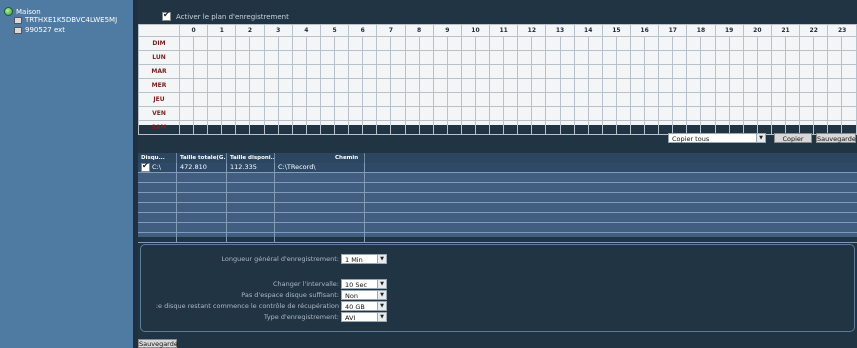 This screenshot has height=348, width=857. I want to click on copy-select: Copier tous ▼, so click(717, 138).